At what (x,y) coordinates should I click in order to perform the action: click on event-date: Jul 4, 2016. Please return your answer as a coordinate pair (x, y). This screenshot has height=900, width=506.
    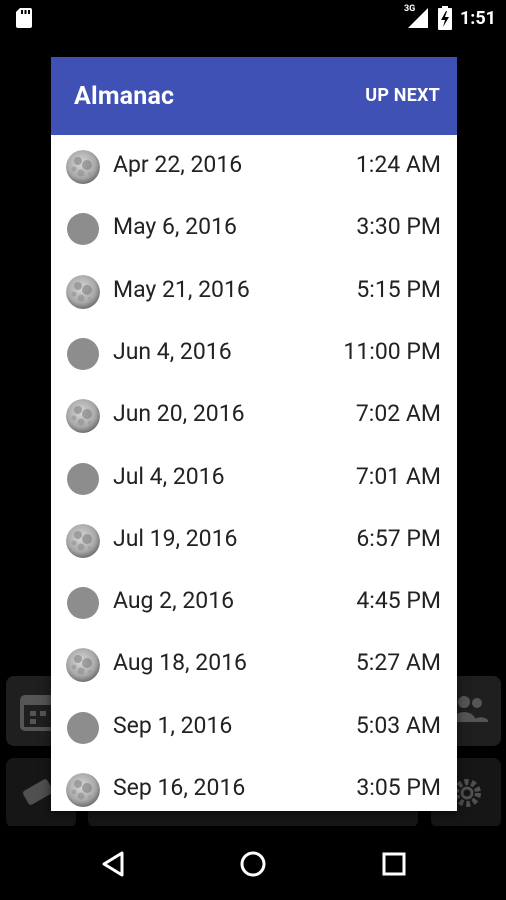
    Looking at the image, I should click on (169, 476).